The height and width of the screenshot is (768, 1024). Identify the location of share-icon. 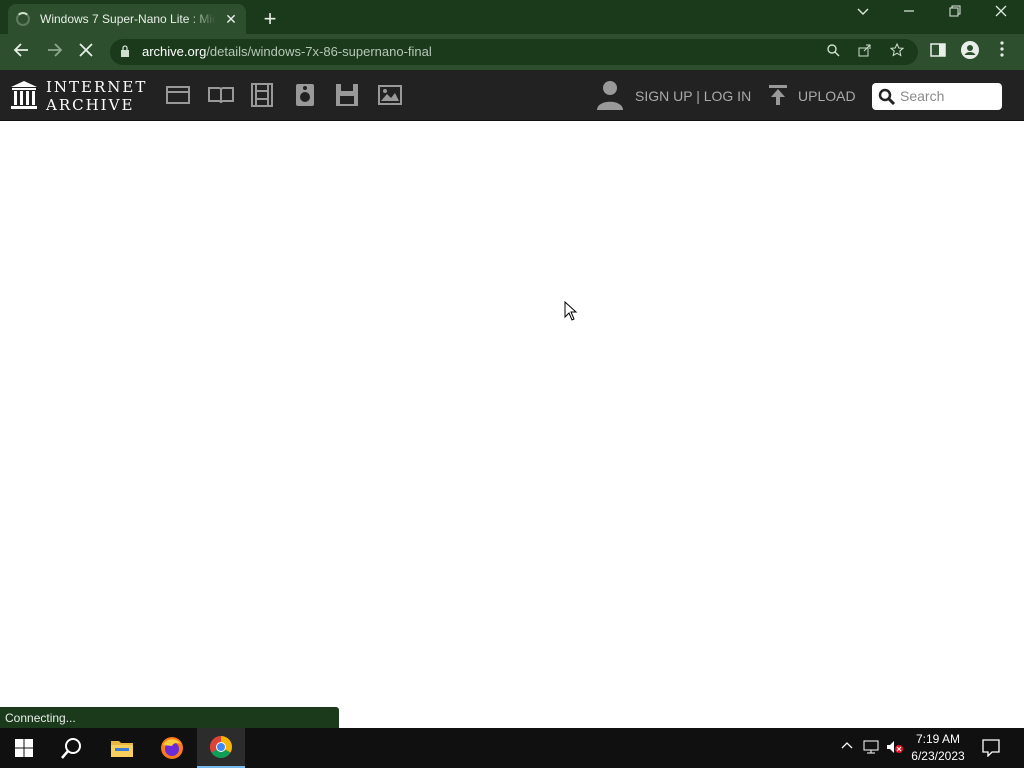
(865, 52).